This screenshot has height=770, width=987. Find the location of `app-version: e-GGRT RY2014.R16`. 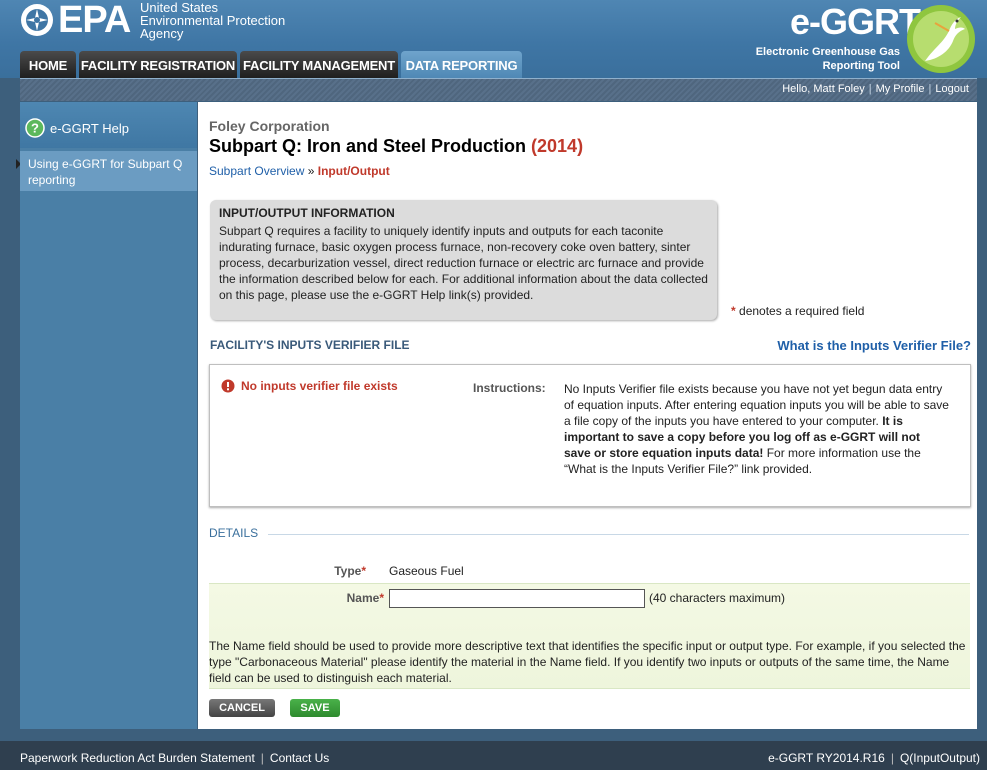

app-version: e-GGRT RY2014.R16 is located at coordinates (826, 758).